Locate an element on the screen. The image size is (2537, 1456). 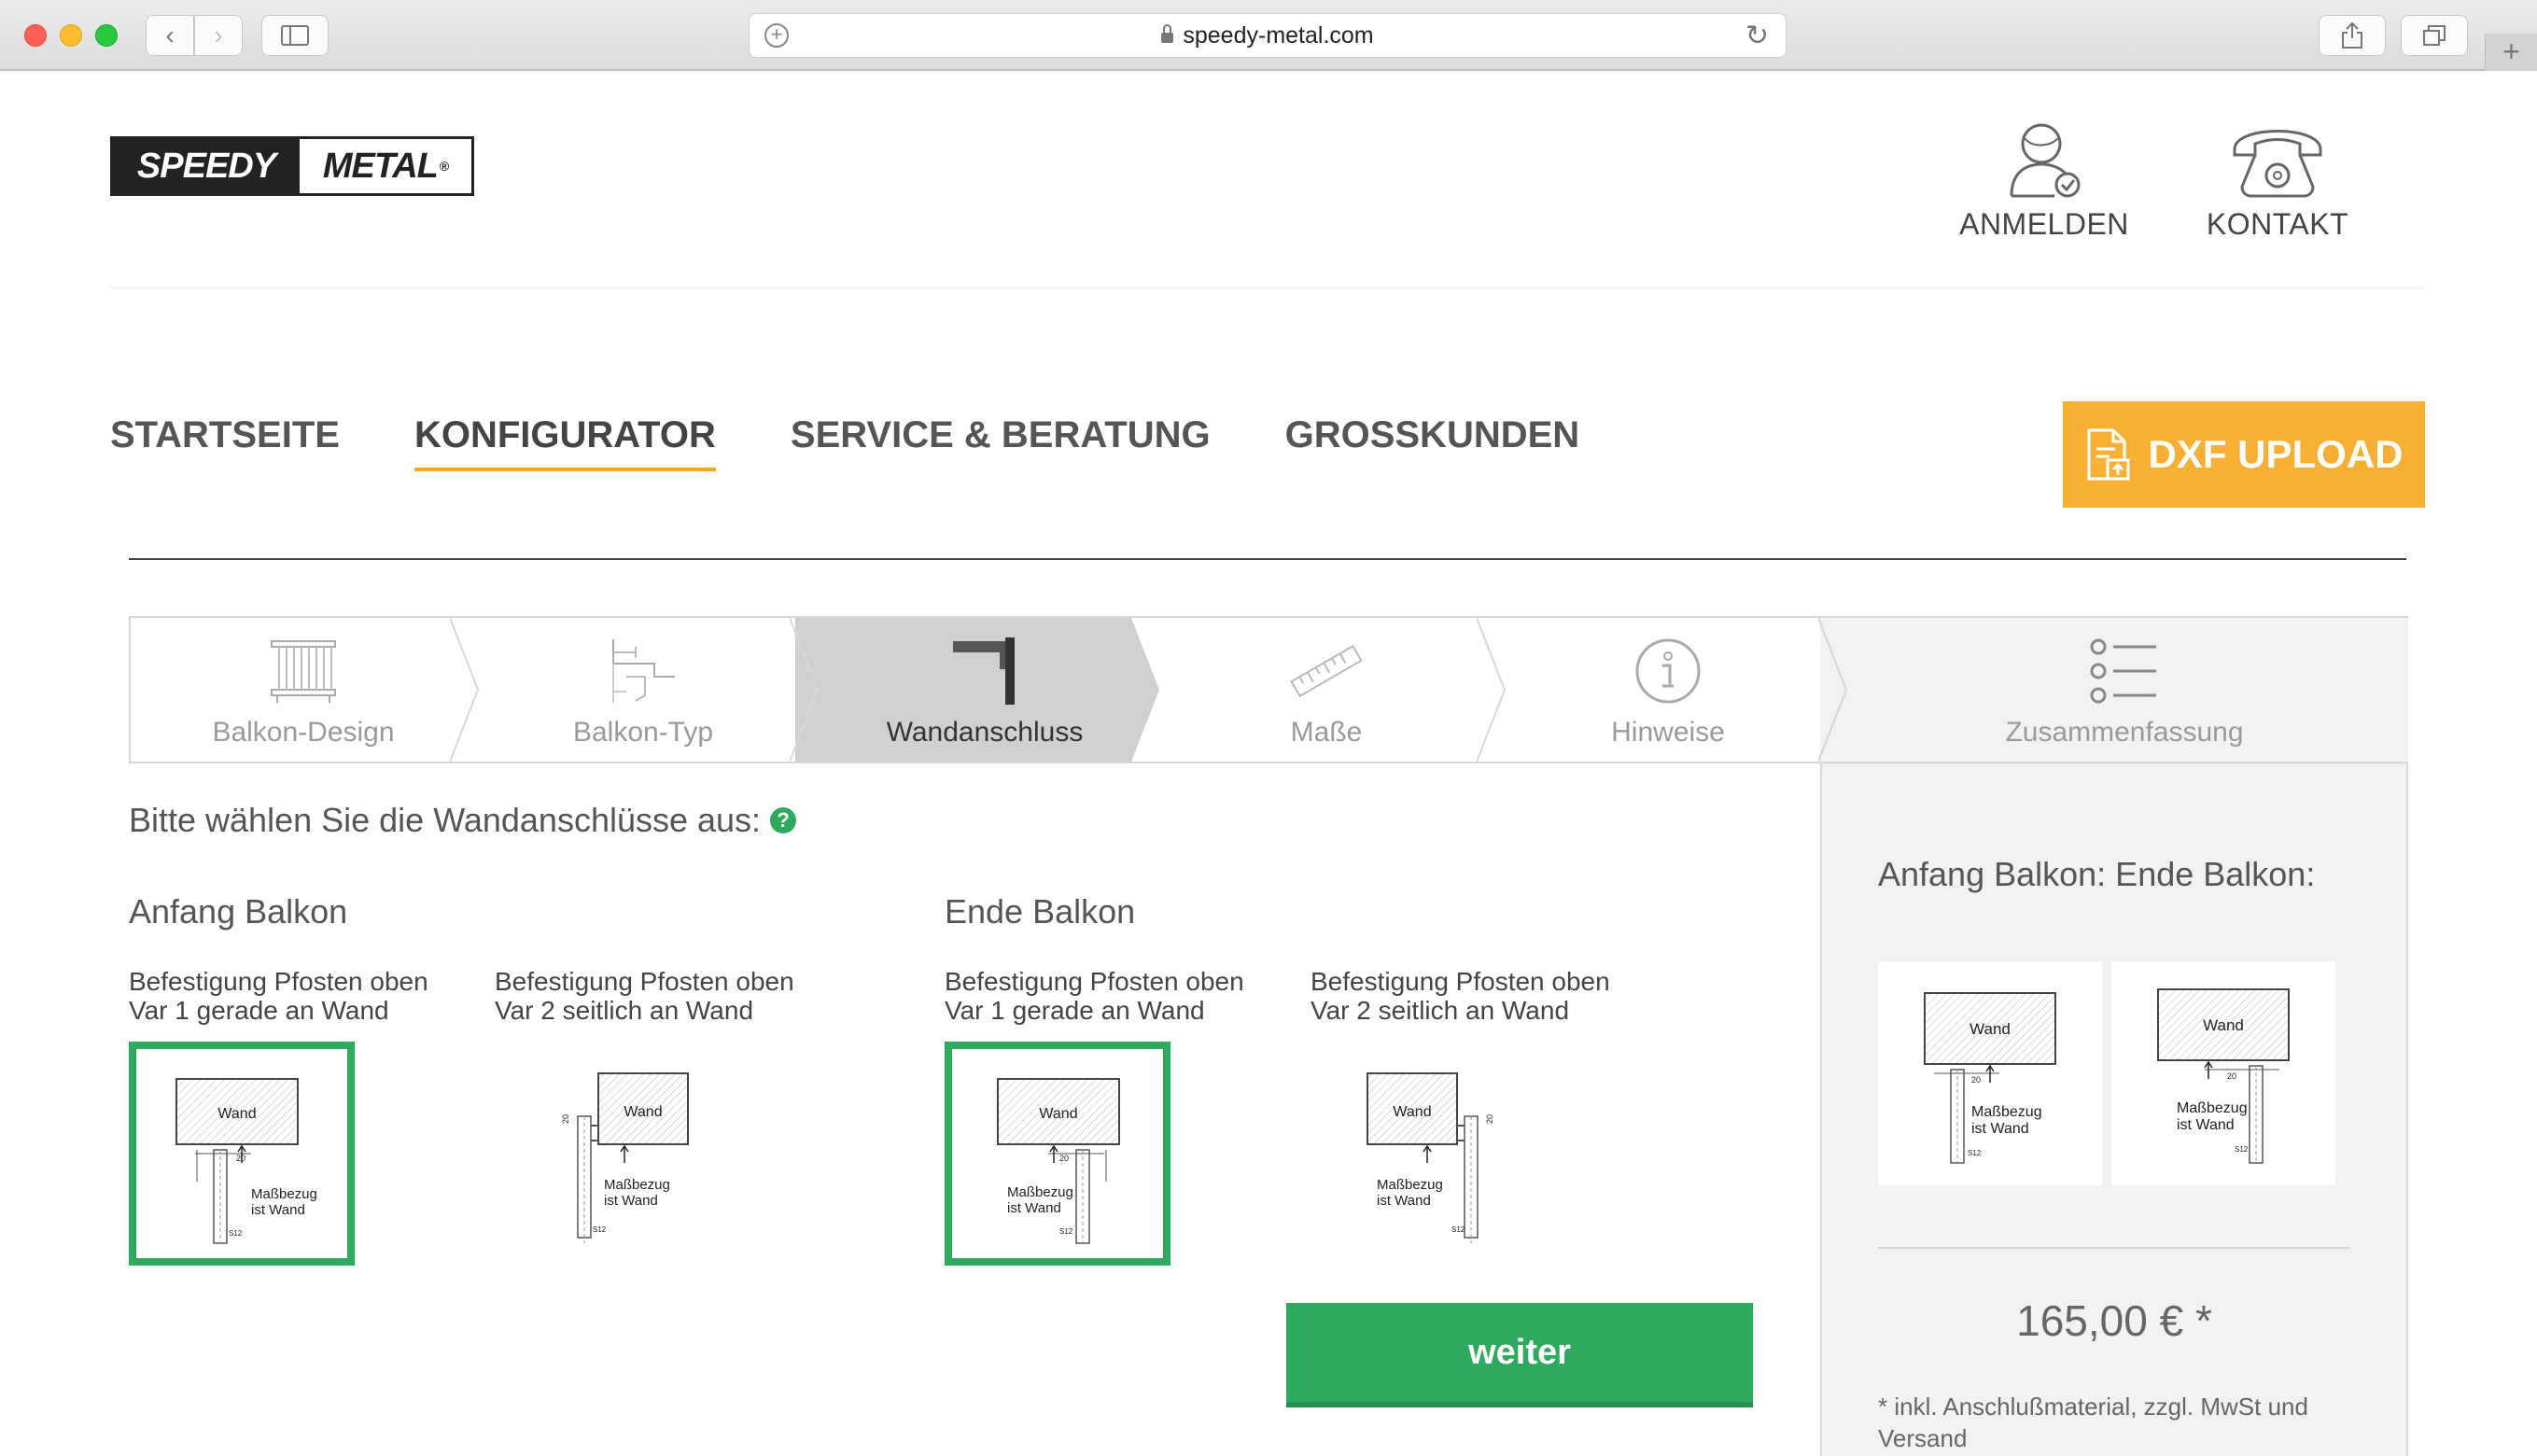
tabs-icon is located at coordinates (2434, 35).